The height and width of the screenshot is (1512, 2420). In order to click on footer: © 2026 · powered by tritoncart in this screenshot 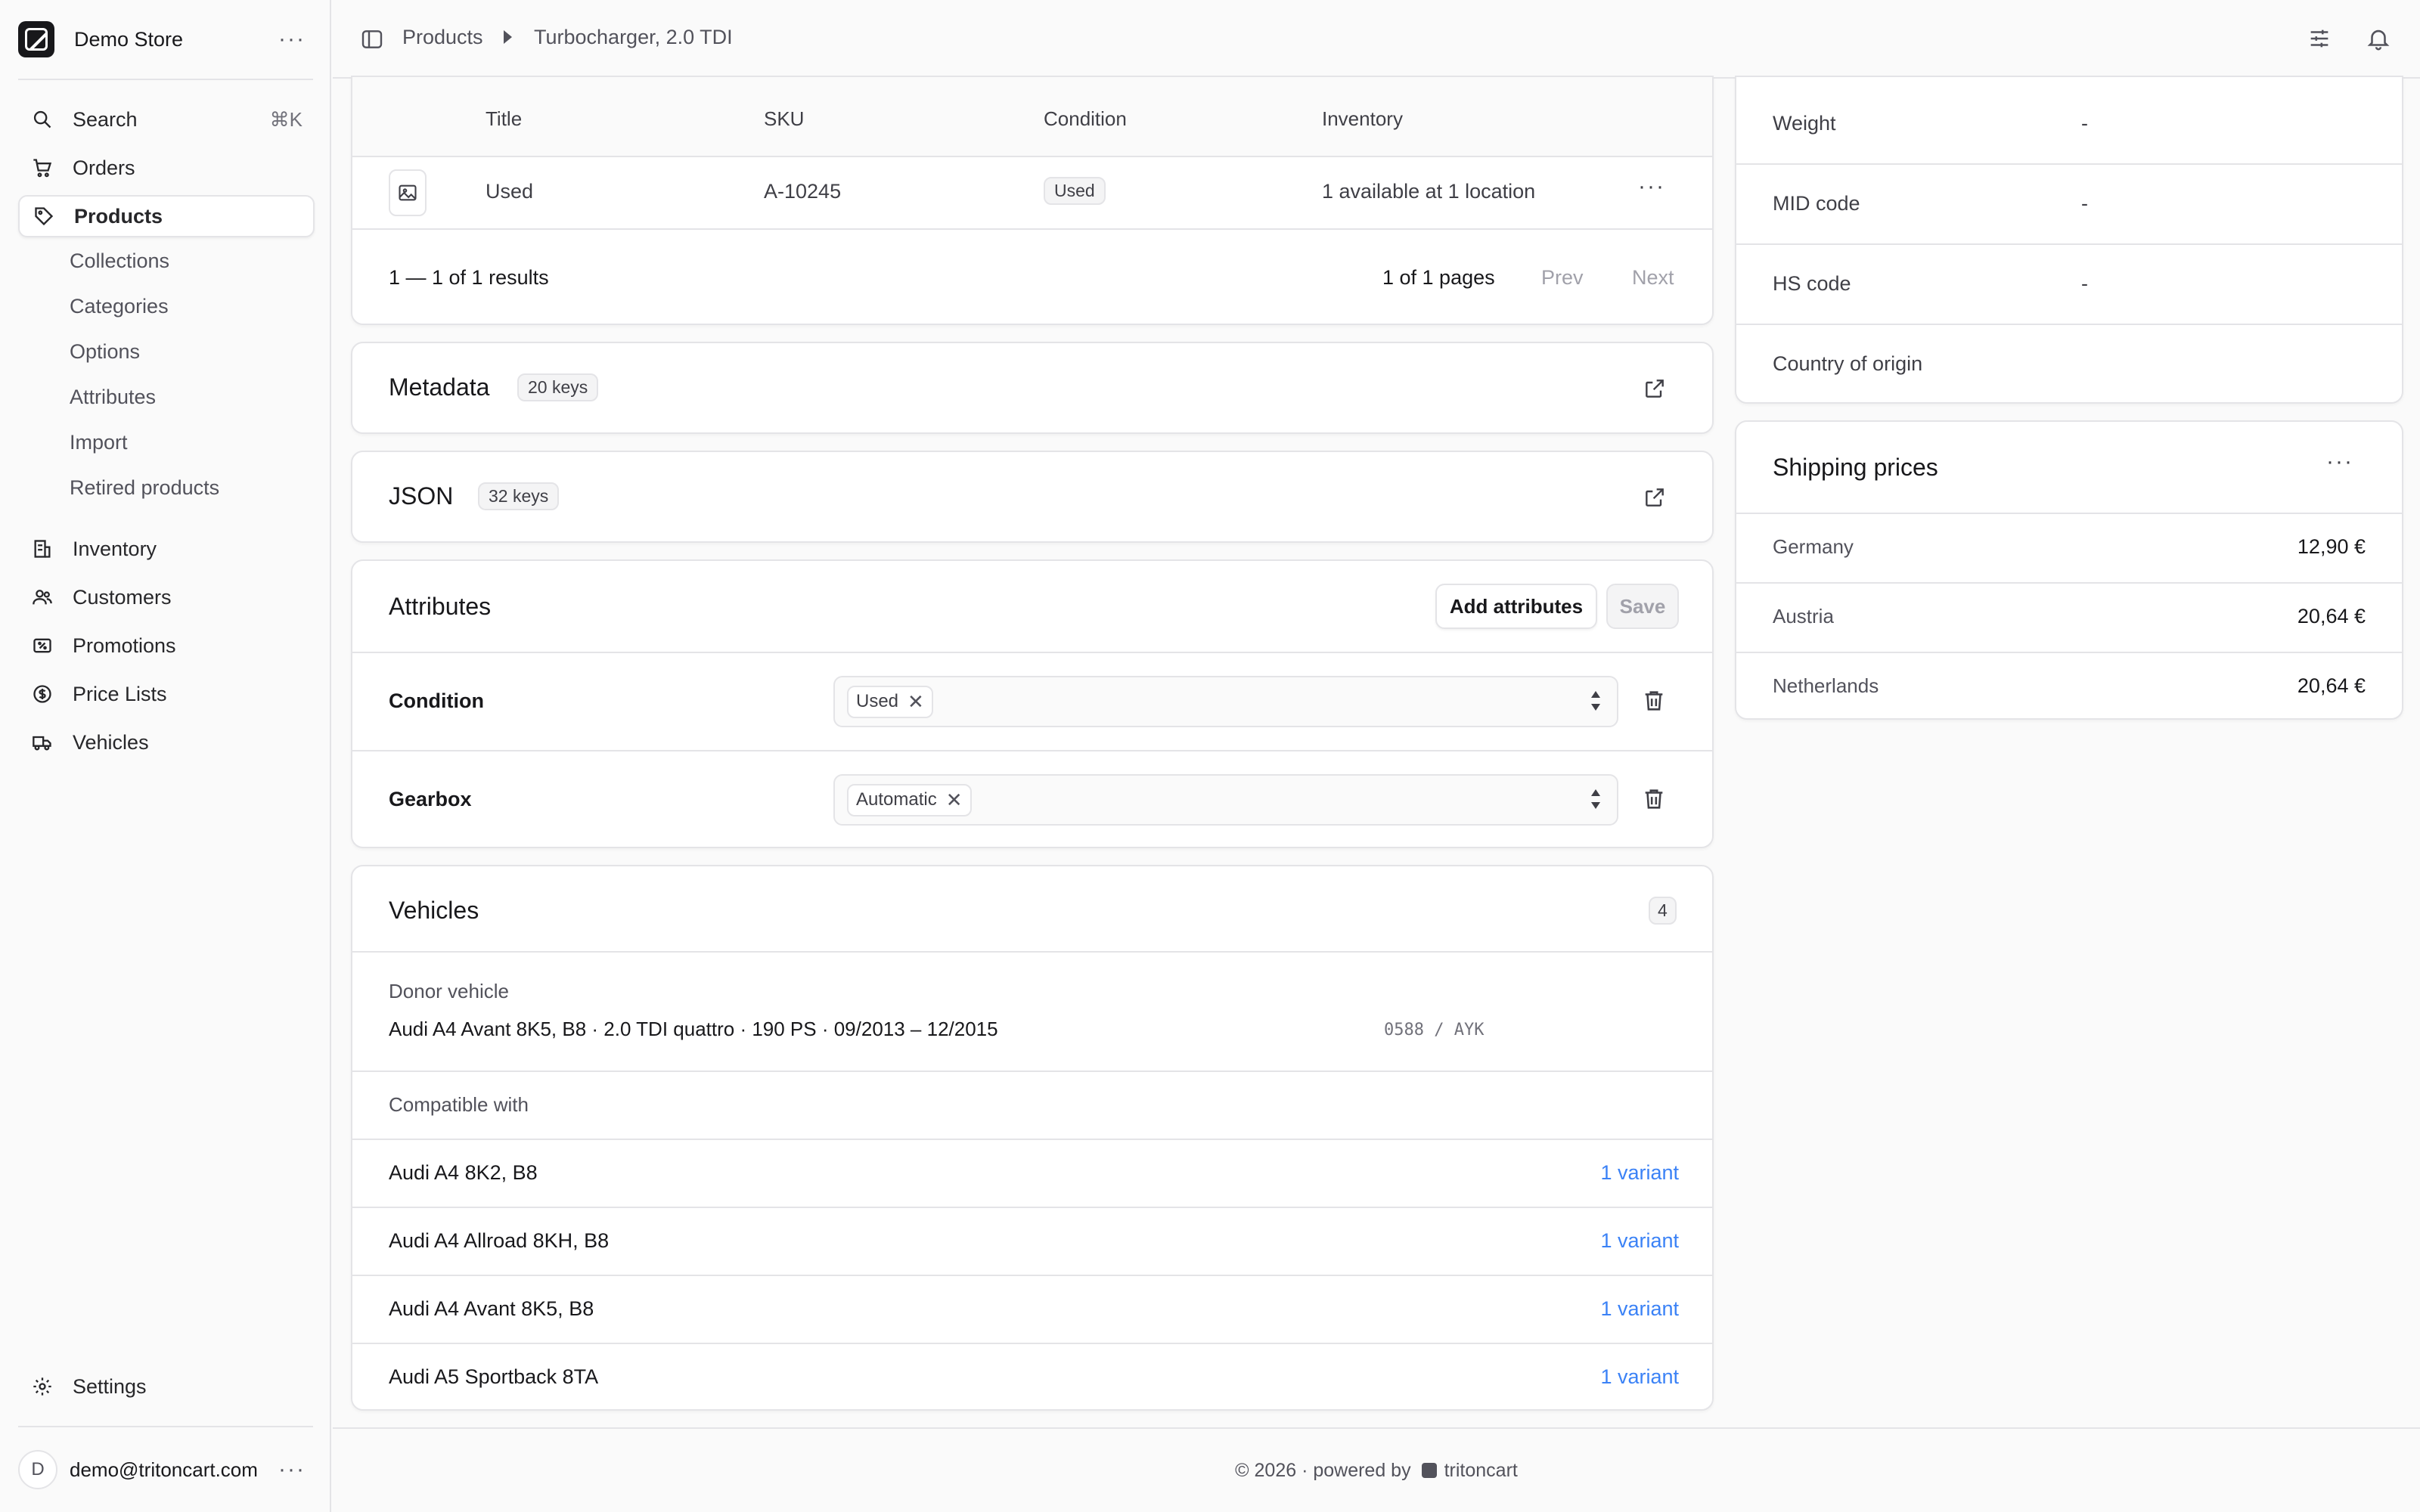, I will do `click(1376, 1469)`.